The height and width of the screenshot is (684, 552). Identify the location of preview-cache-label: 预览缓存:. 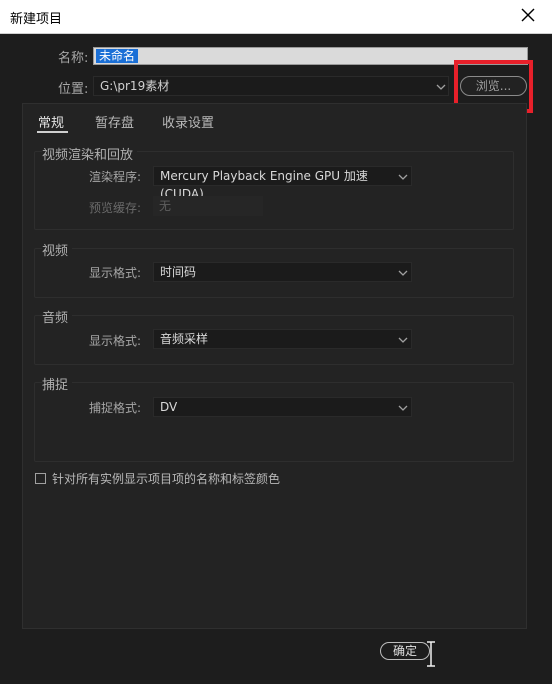
(115, 208).